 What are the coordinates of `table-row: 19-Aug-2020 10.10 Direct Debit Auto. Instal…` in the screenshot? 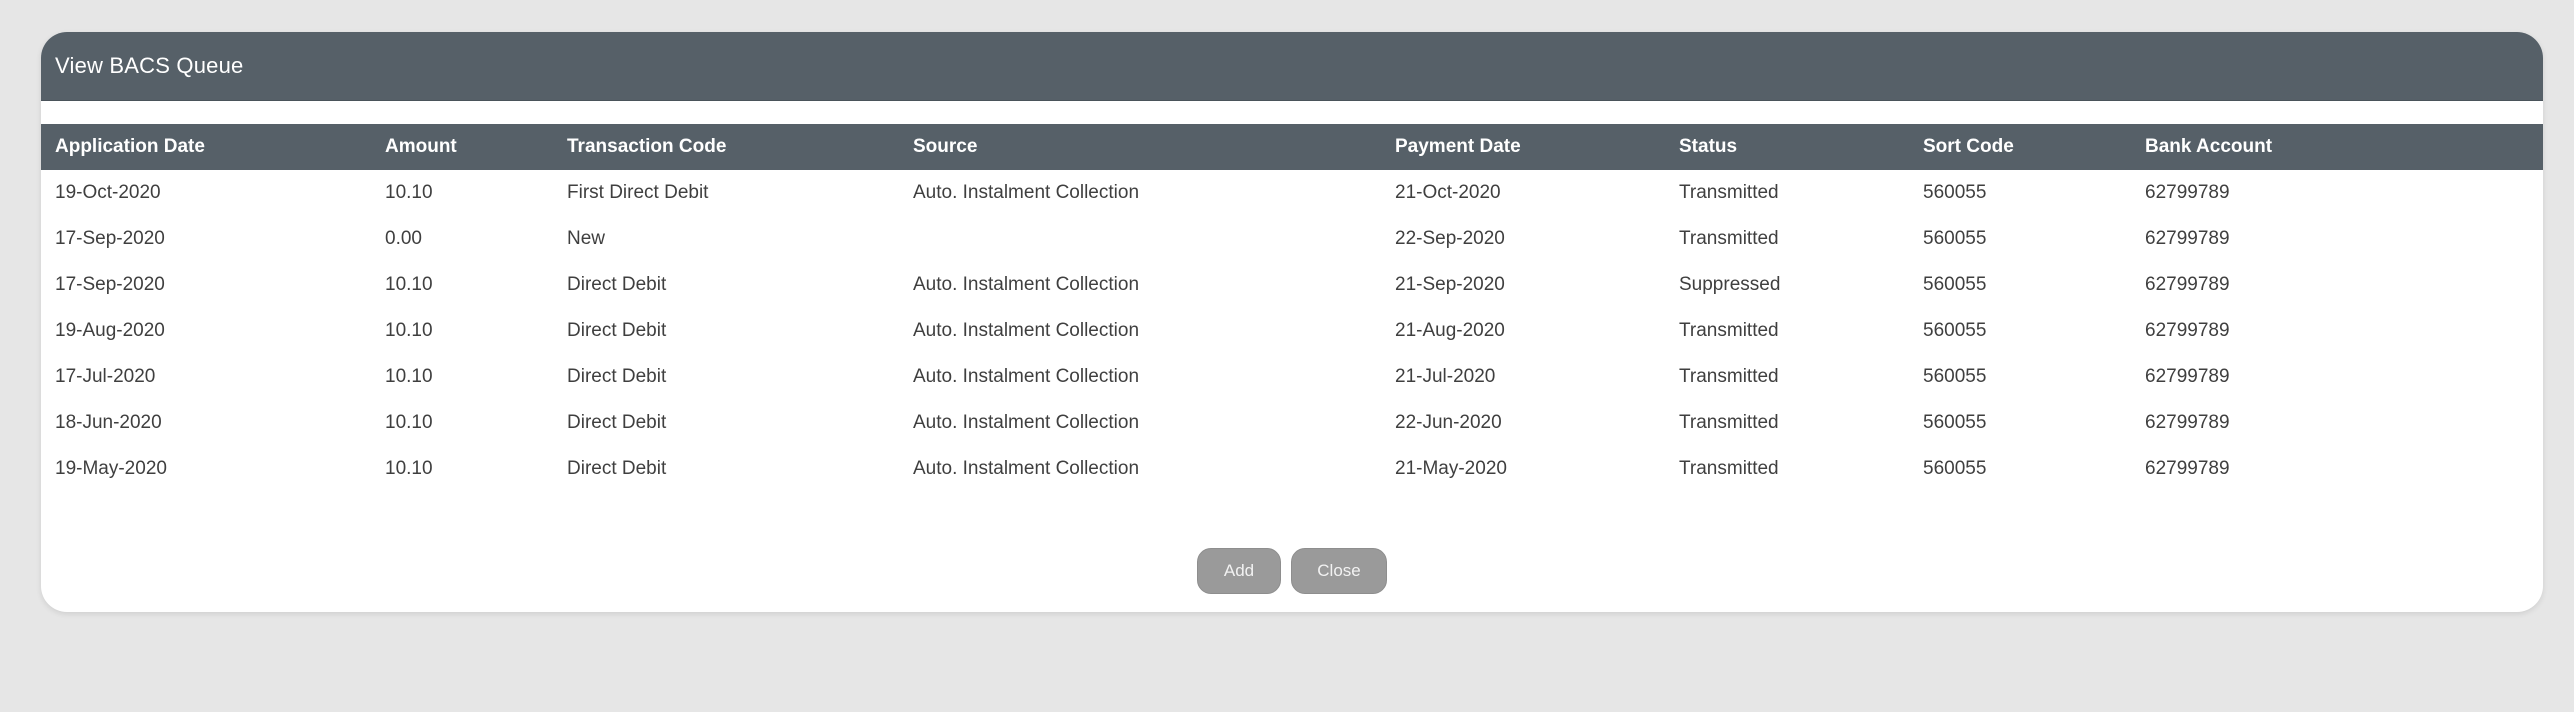 It's located at (1292, 331).